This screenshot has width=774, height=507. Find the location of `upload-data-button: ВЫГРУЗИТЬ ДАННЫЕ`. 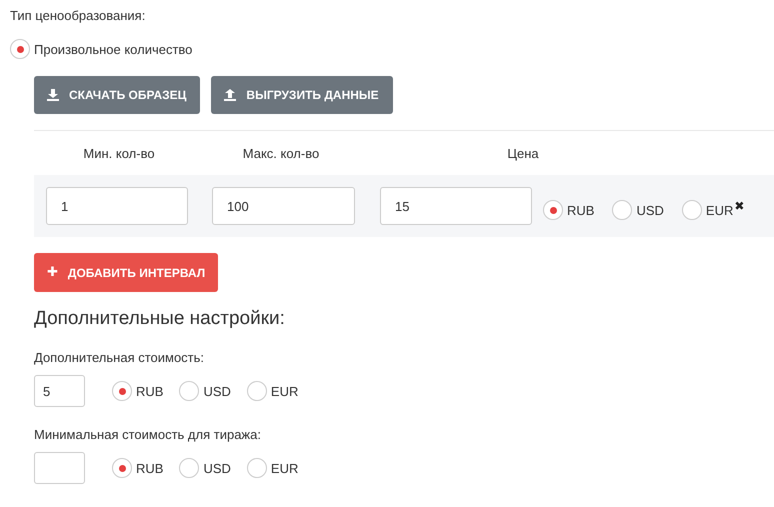

upload-data-button: ВЫГРУЗИТЬ ДАННЫЕ is located at coordinates (302, 95).